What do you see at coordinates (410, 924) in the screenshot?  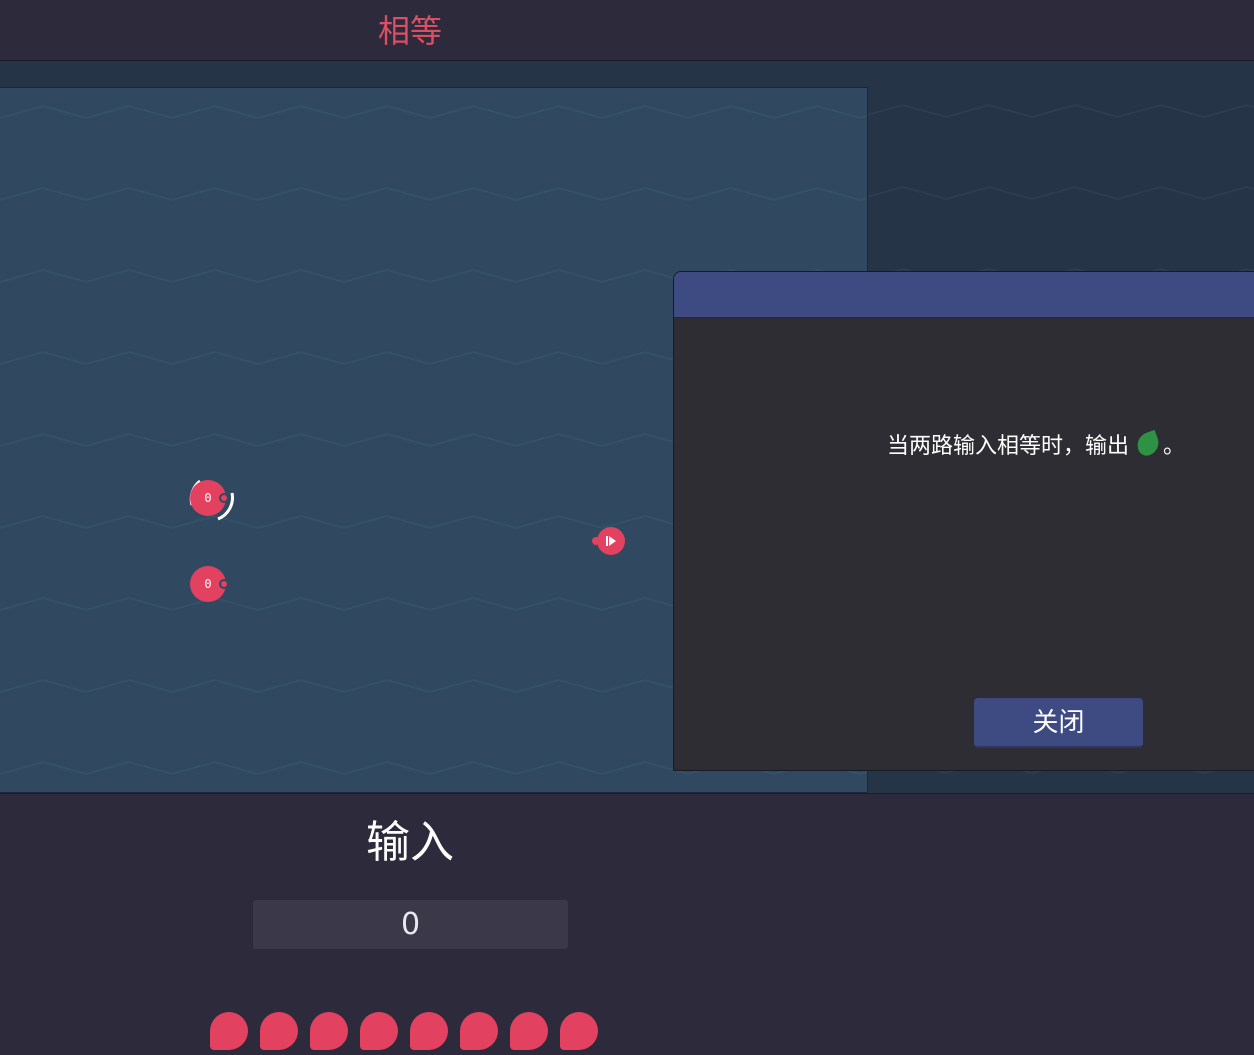 I see `input-value-field: 0` at bounding box center [410, 924].